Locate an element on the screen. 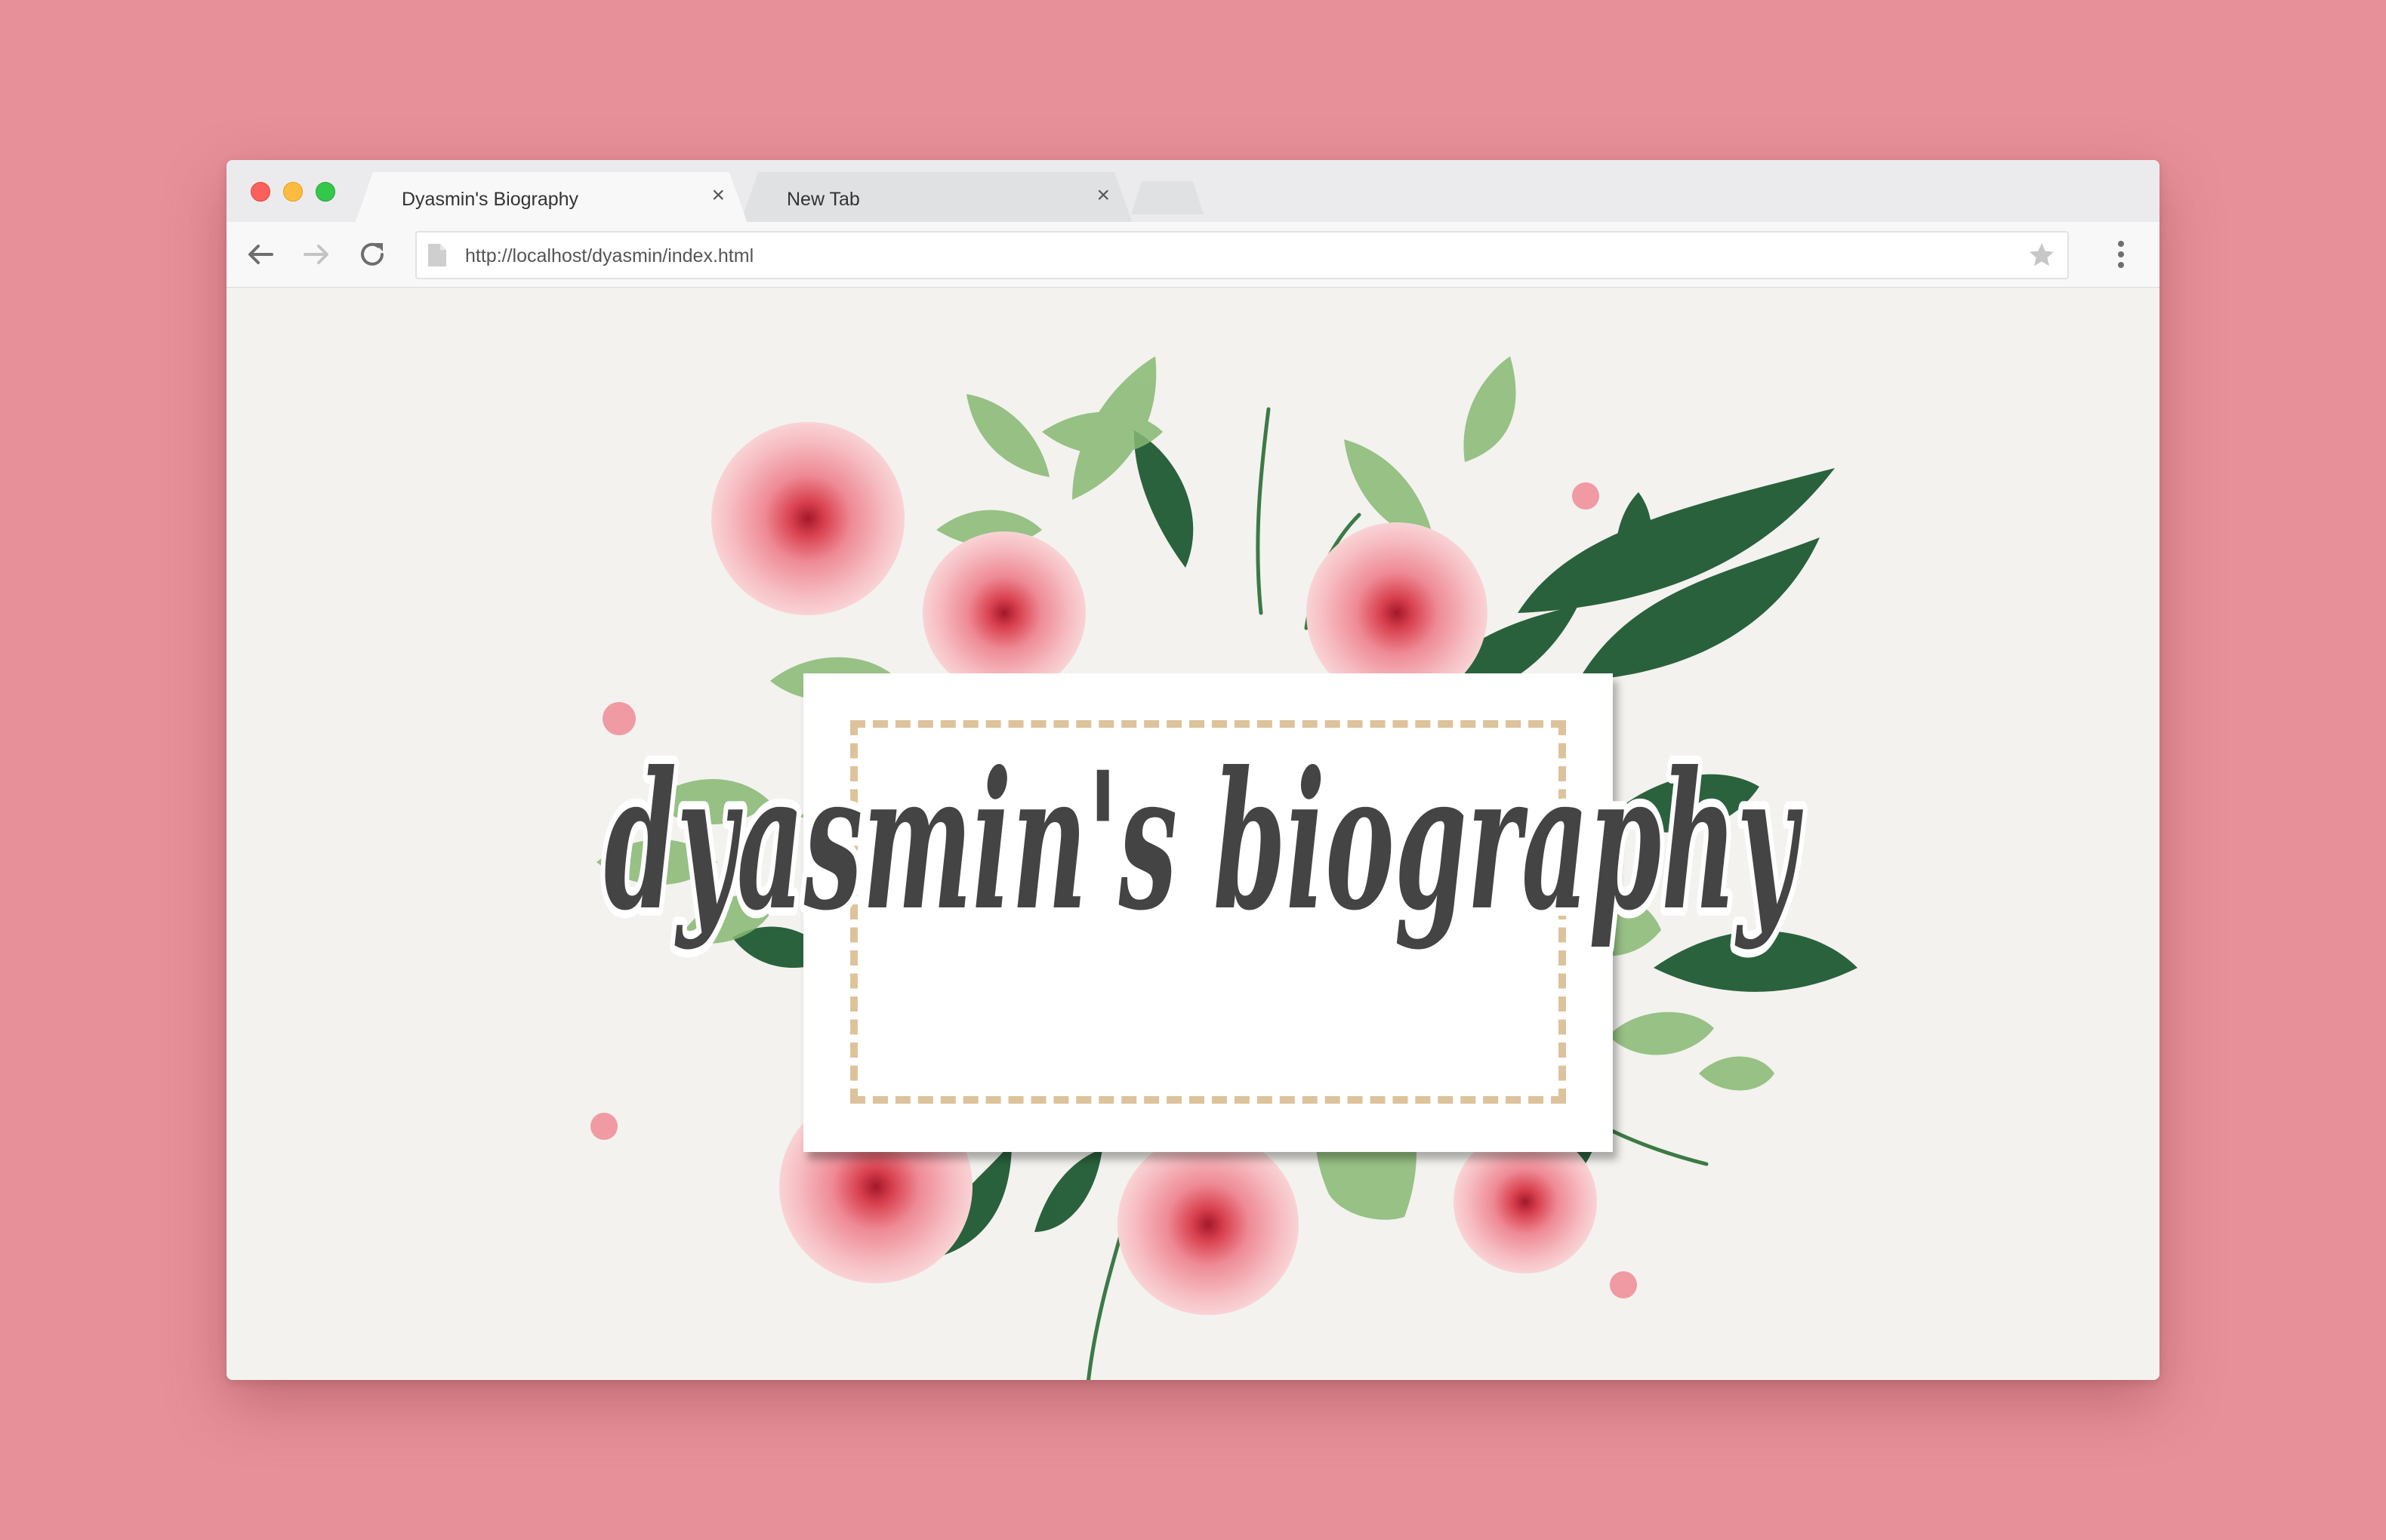  toolbar: http://localhost/dyasmin/index.html is located at coordinates (1193, 255).